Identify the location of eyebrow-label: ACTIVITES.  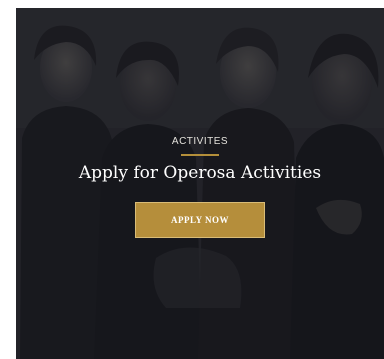
(200, 141).